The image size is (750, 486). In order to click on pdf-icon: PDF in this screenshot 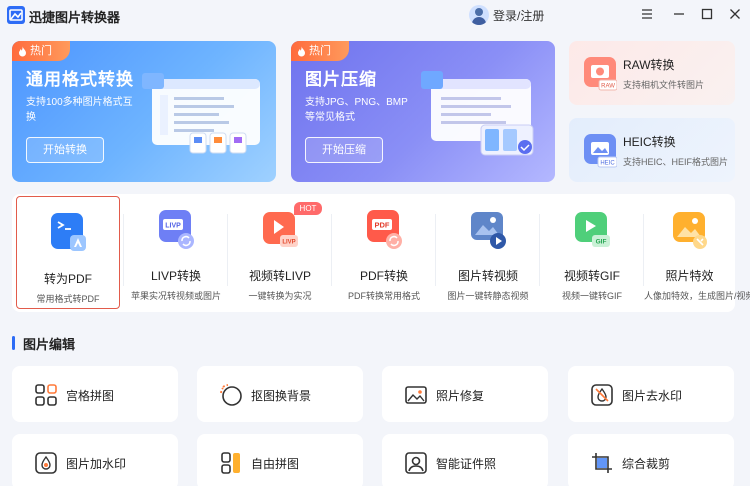, I will do `click(384, 229)`.